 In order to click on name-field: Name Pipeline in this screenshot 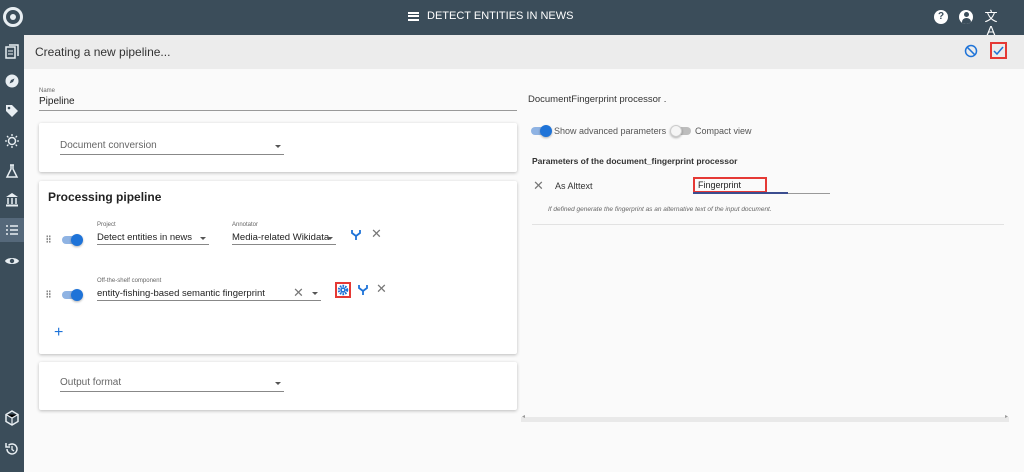, I will do `click(278, 99)`.